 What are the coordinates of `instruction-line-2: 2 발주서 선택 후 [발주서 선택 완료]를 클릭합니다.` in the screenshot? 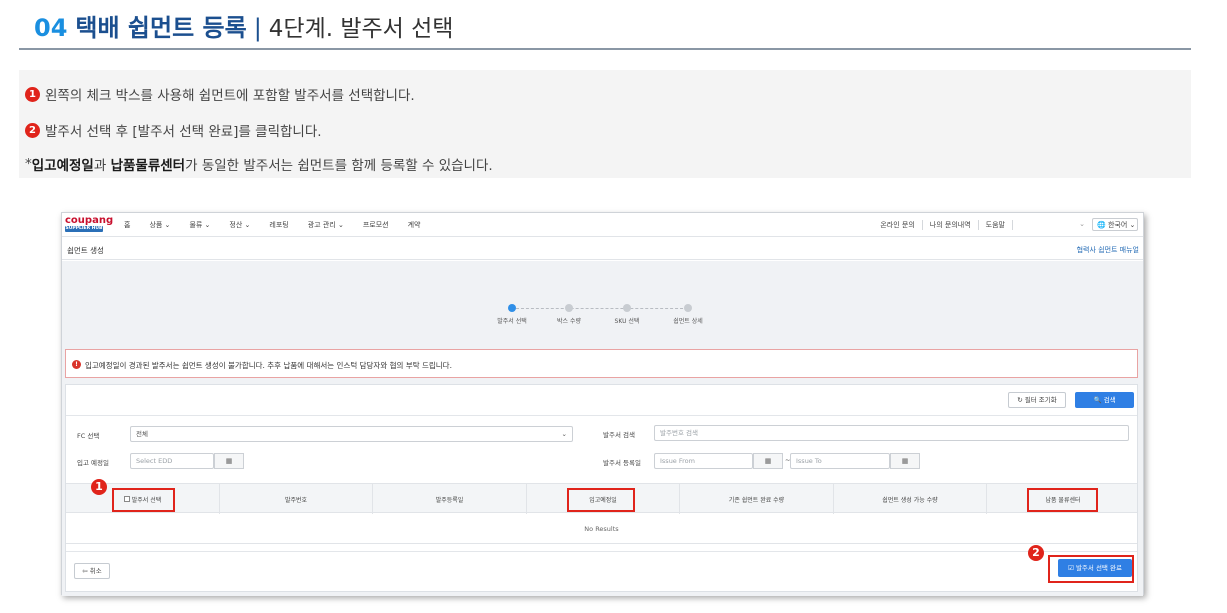 It's located at (173, 130).